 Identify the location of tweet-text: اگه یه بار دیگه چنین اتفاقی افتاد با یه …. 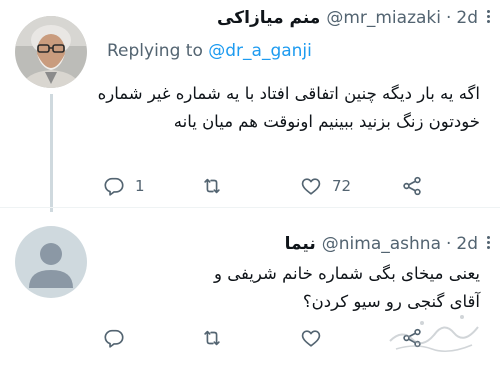
(288, 107).